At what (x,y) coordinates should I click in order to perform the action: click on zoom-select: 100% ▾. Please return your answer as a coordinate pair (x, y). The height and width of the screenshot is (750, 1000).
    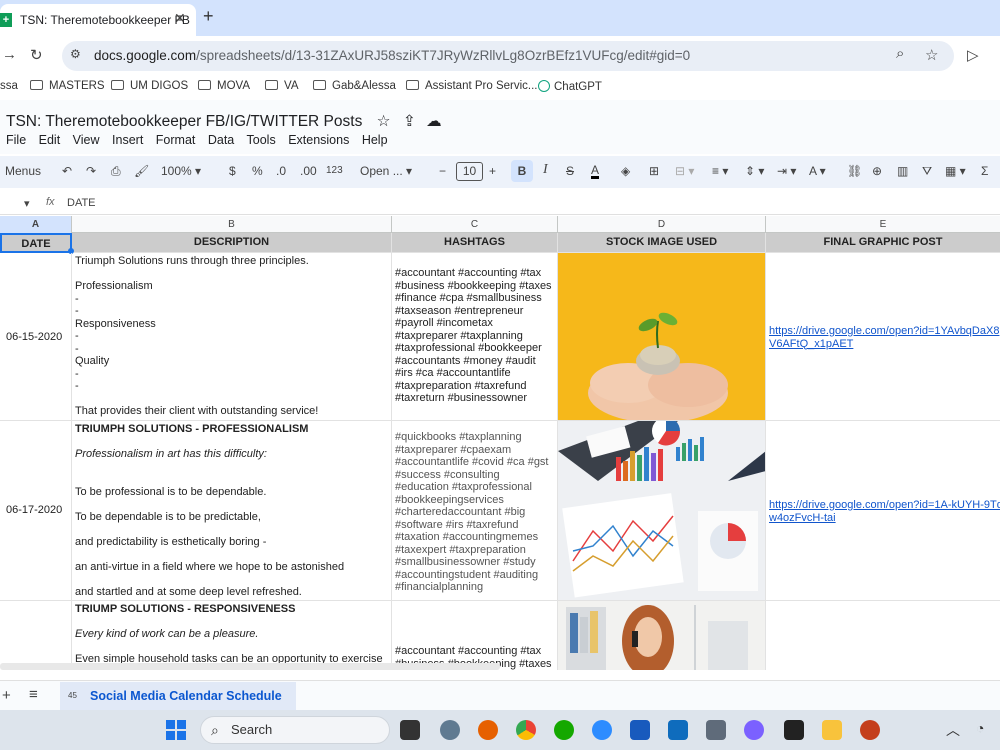
    Looking at the image, I should click on (181, 171).